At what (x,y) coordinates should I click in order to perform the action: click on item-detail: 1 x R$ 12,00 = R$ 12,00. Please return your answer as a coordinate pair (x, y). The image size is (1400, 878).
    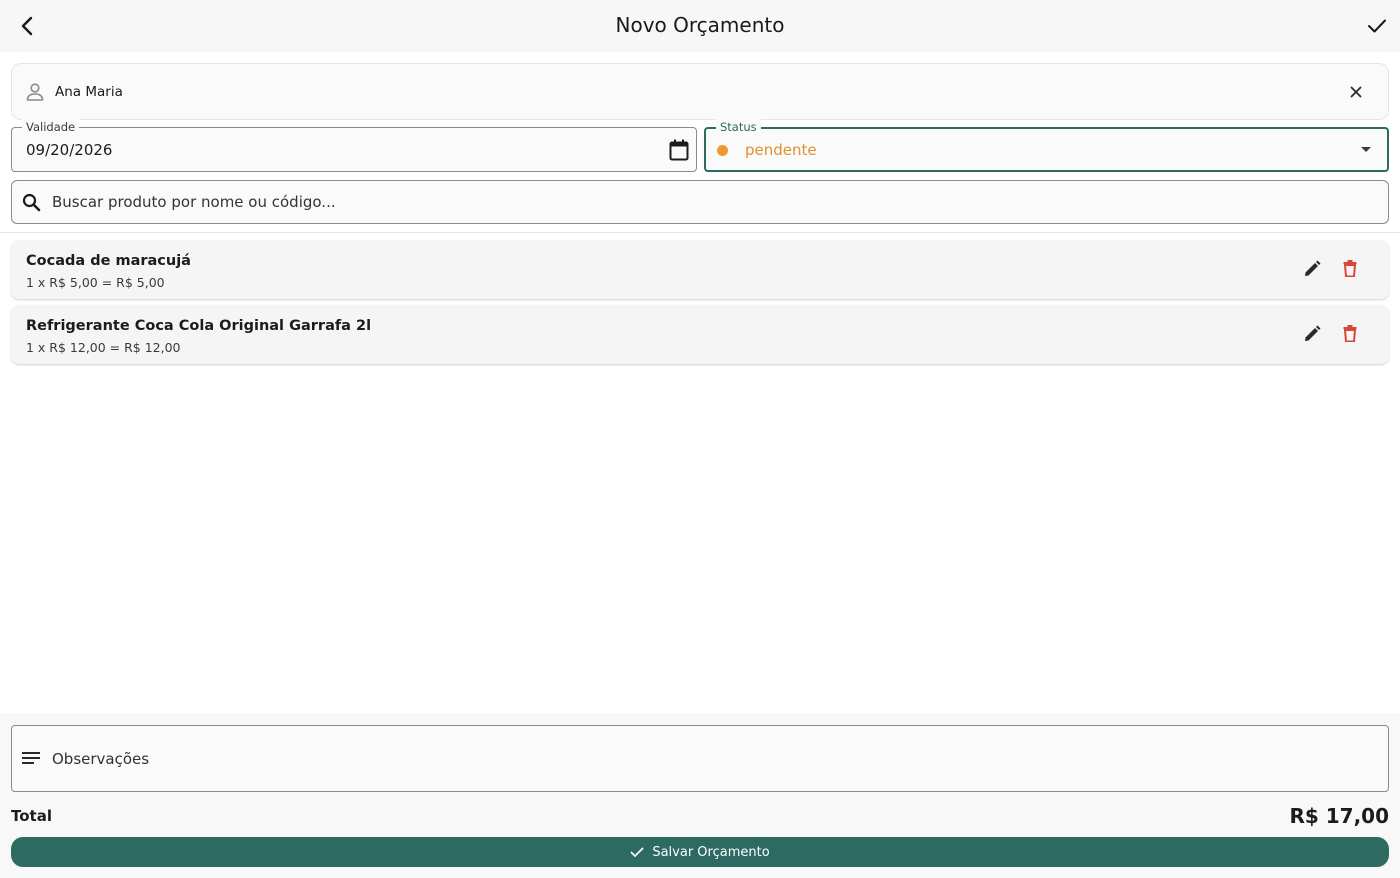
    Looking at the image, I should click on (103, 347).